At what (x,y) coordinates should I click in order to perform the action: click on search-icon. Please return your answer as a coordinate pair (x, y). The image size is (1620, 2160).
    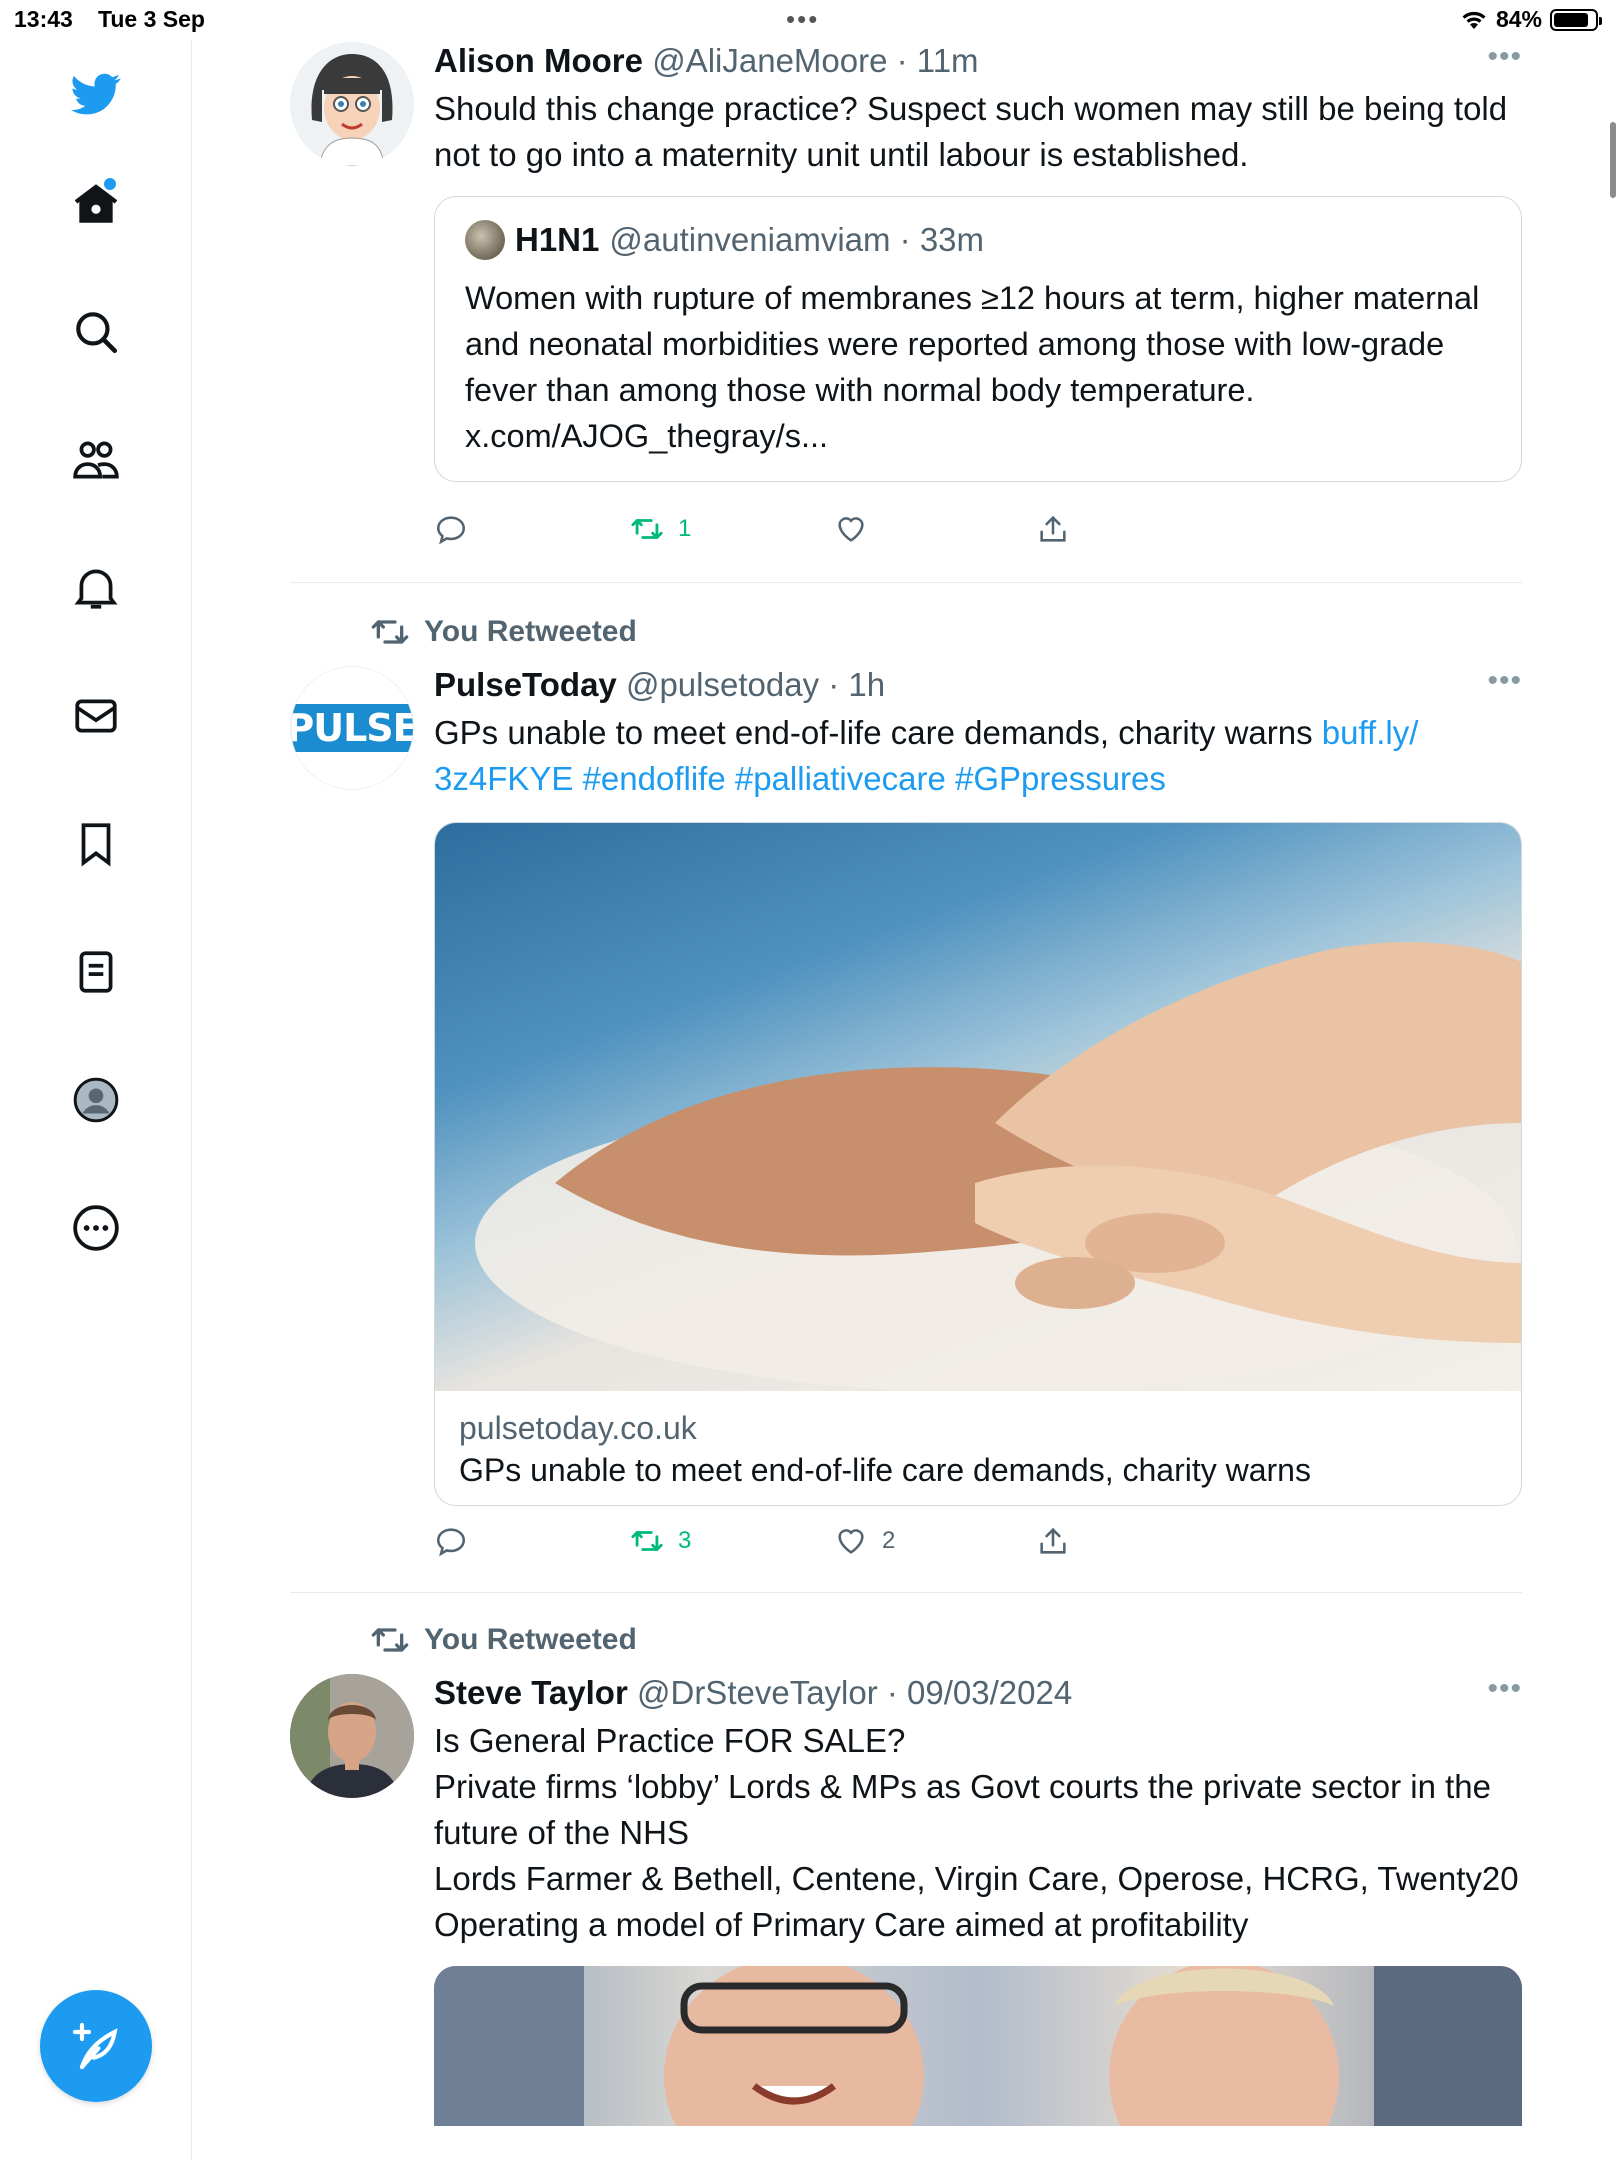
    Looking at the image, I should click on (96, 332).